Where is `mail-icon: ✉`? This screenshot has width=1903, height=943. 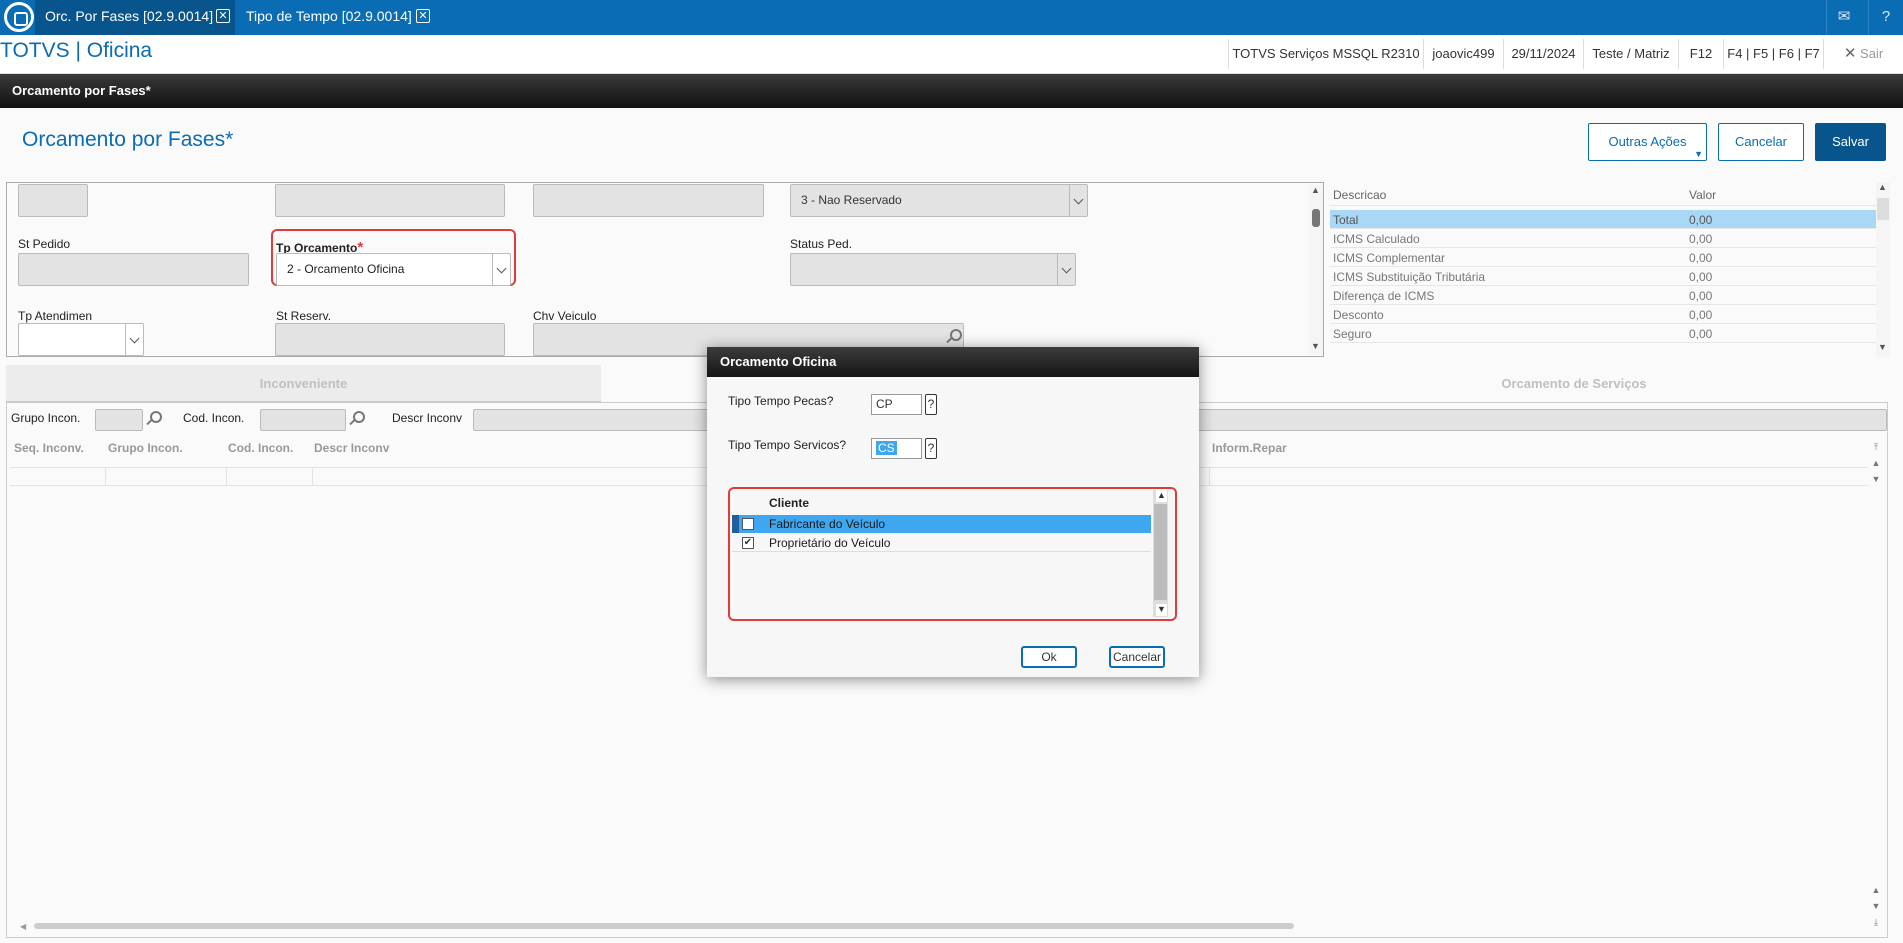
mail-icon: ✉ is located at coordinates (1843, 17).